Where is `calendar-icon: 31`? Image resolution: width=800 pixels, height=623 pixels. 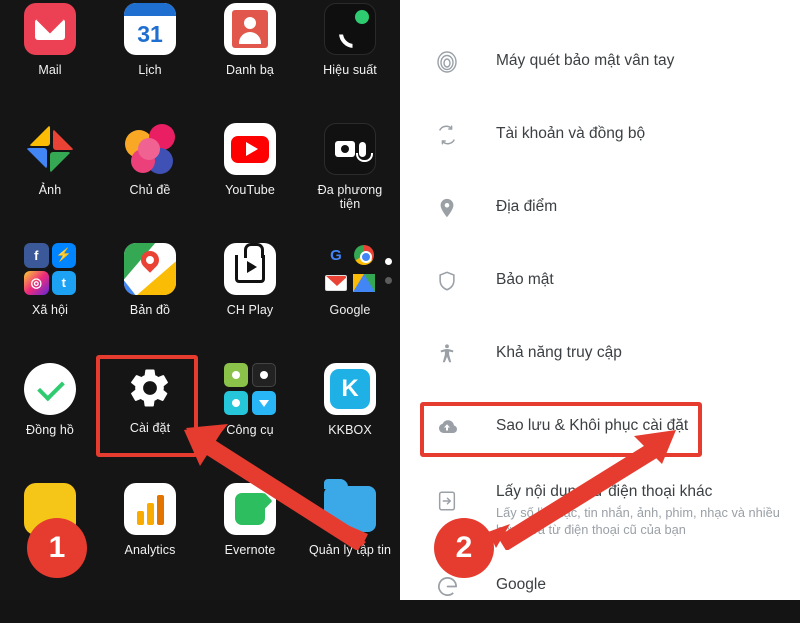
calendar-icon: 31 is located at coordinates (150, 29).